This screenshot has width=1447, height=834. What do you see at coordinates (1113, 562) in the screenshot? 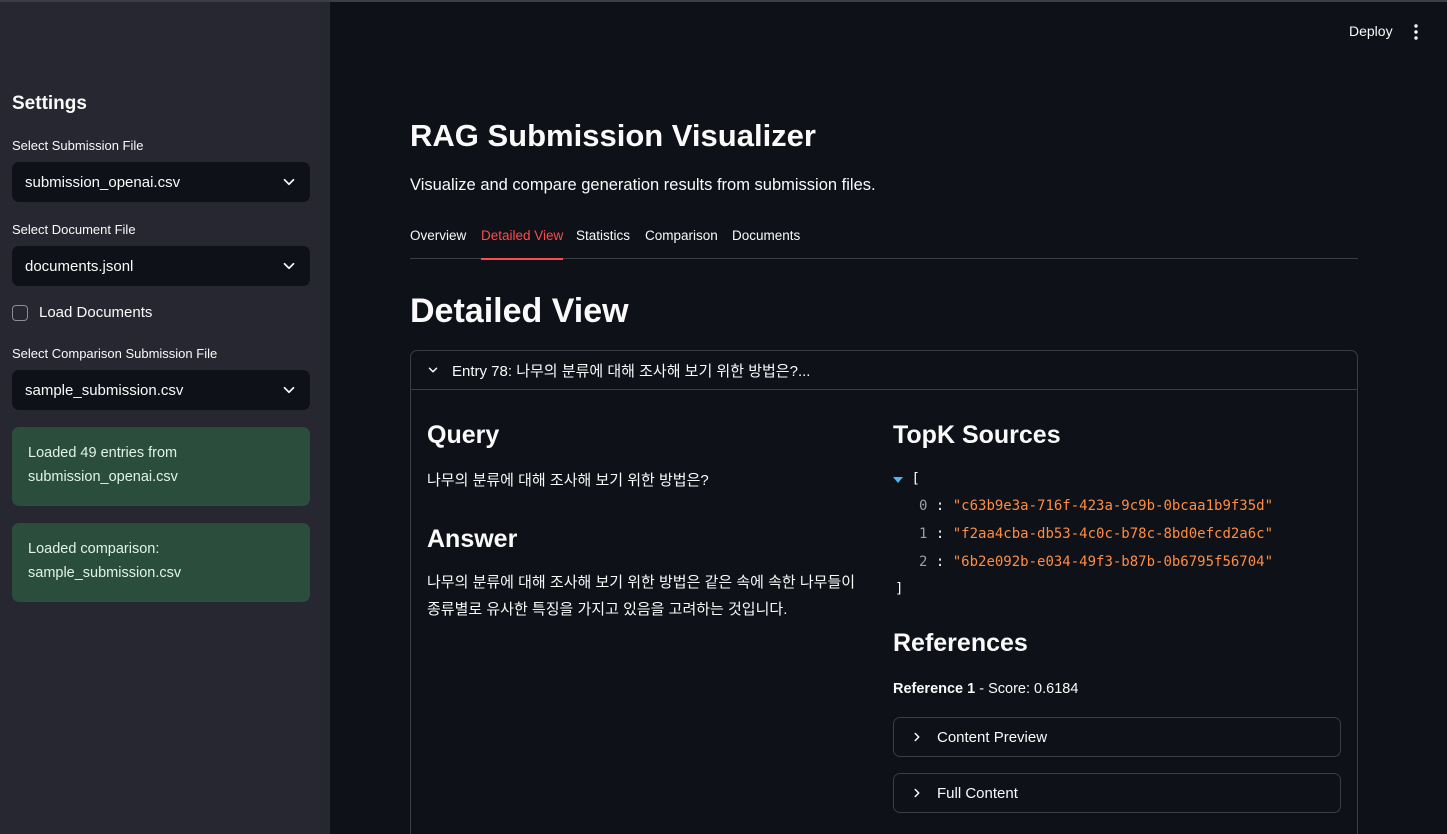
I see `json-value: "6b2e092b-e034-49f3-b87b-0b6795f56704"` at bounding box center [1113, 562].